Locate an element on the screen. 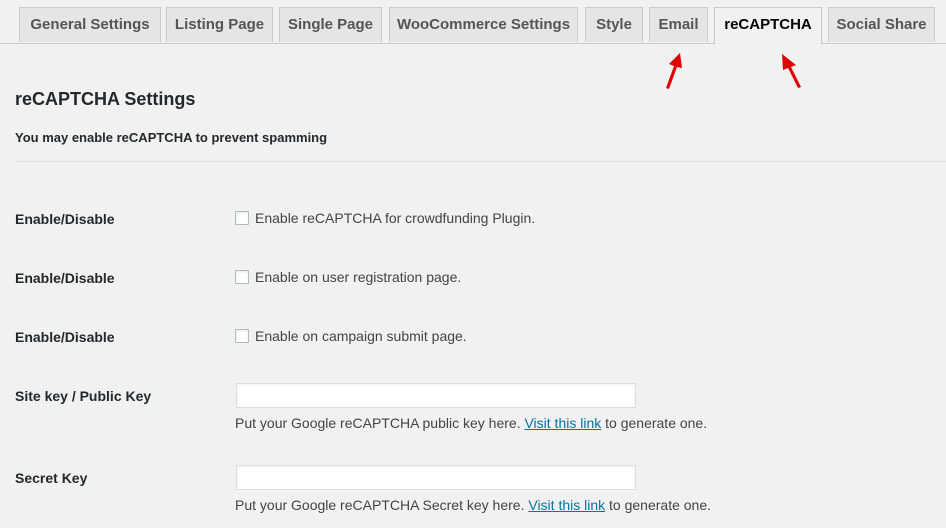 The image size is (946, 528). secret-key-label: Secret Key is located at coordinates (51, 478).